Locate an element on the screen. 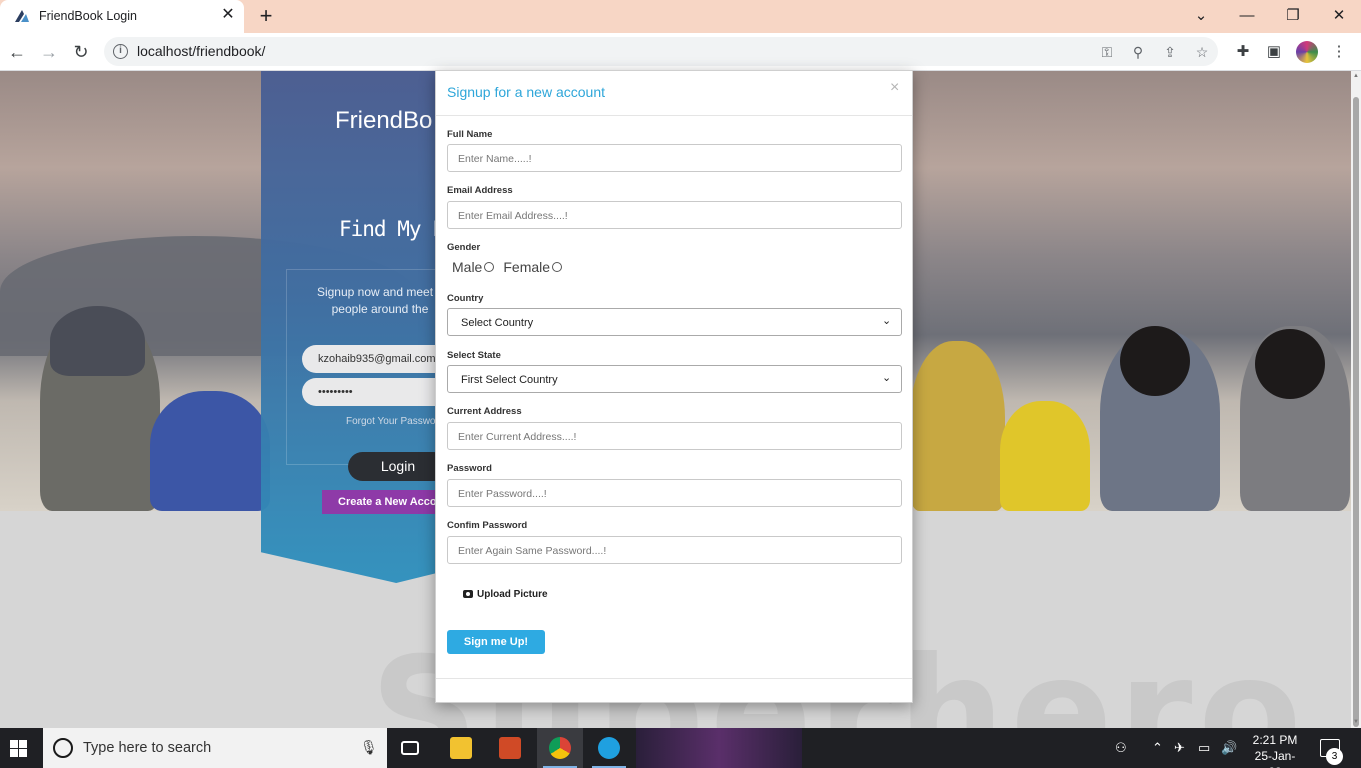 The width and height of the screenshot is (1361, 768). password-label: Password is located at coordinates (469, 468).